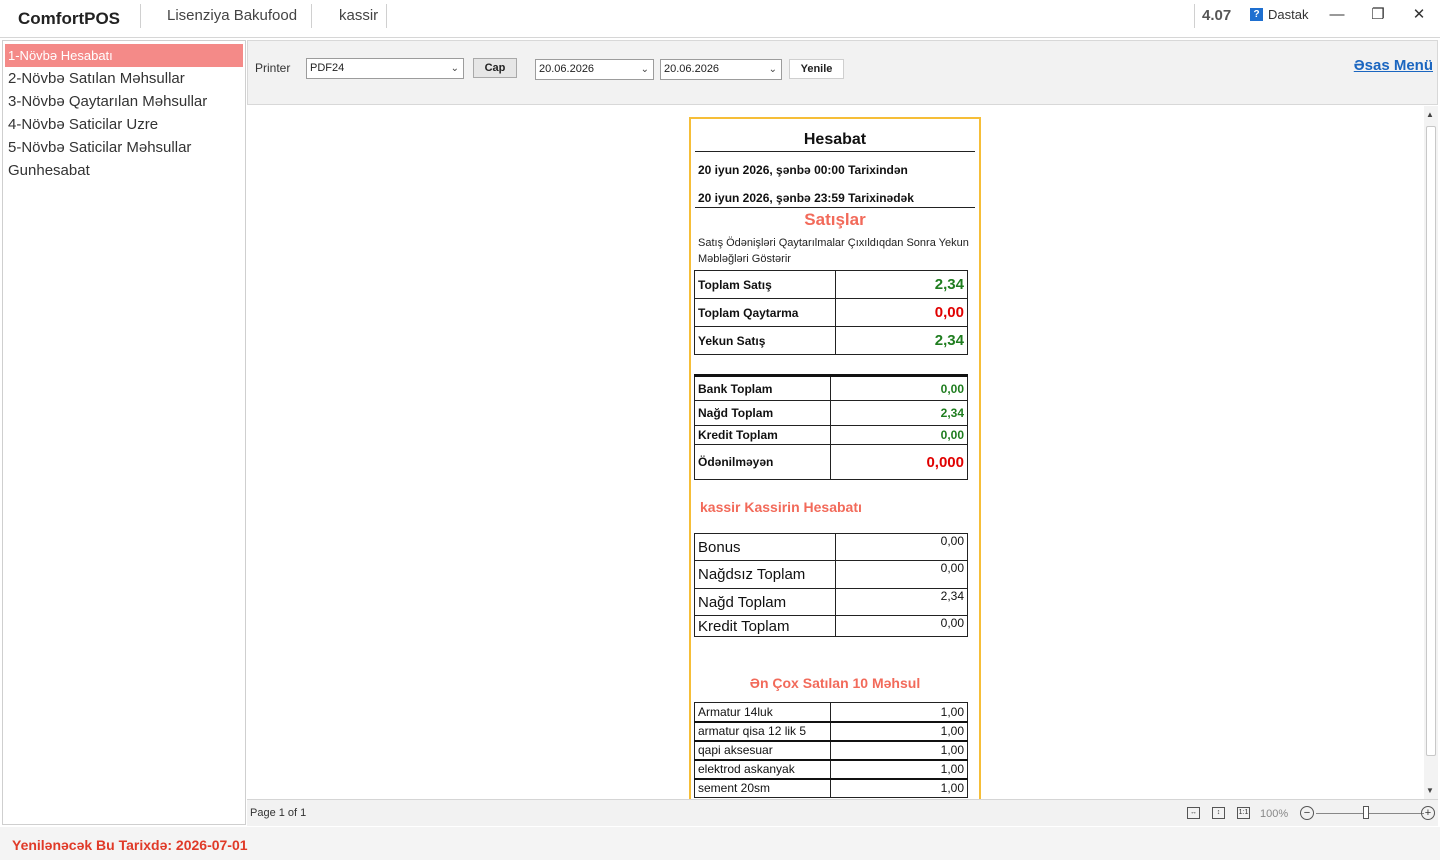 This screenshot has width=1440, height=860. Describe the element at coordinates (816, 69) in the screenshot. I see `refresh-button: Yenile` at that location.